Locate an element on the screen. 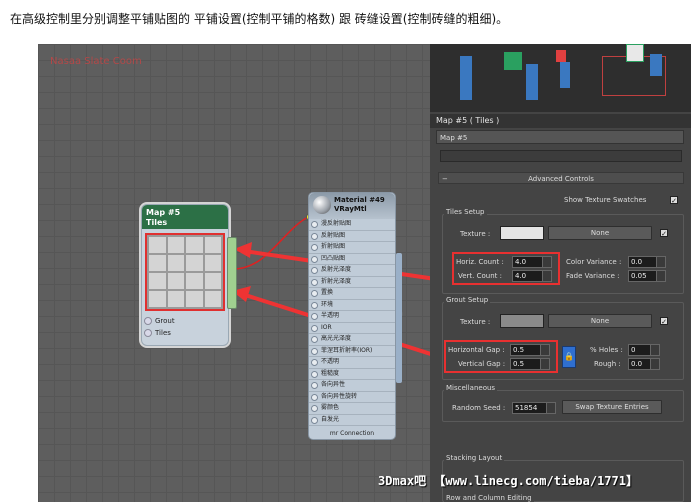 The image size is (691, 502). tiles-map-node: Map #5 Tiles Grout Tiles is located at coordinates (189, 275).